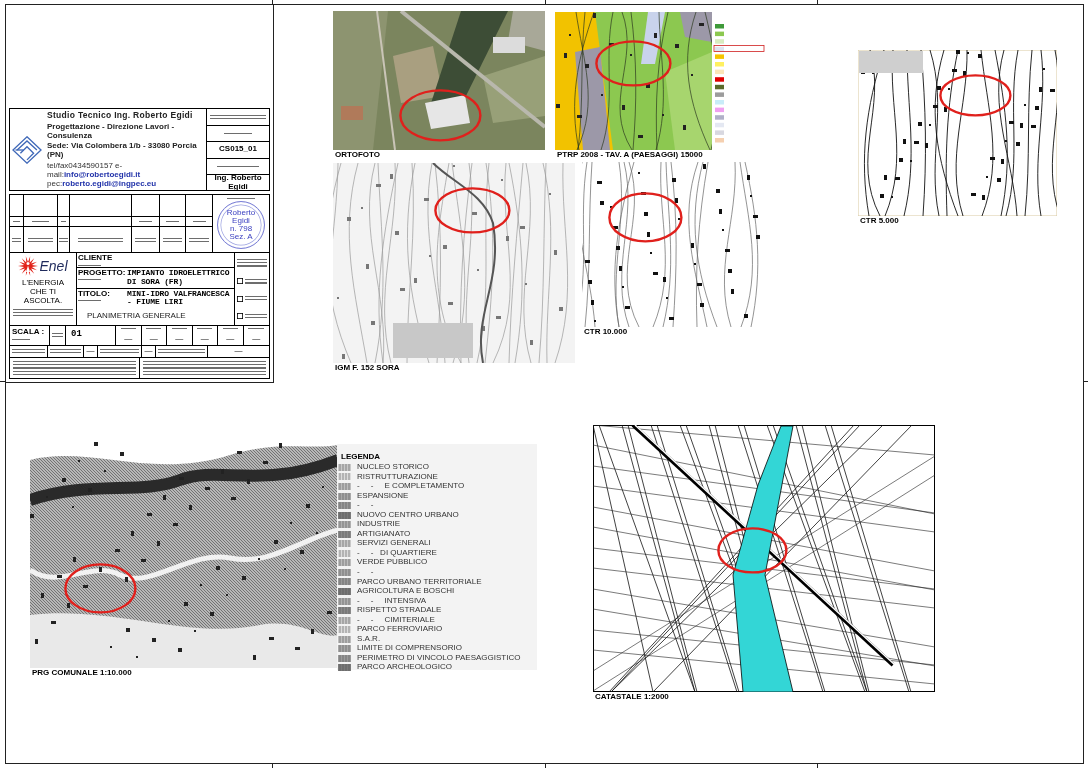 The height and width of the screenshot is (768, 1088). Describe the element at coordinates (179, 298) in the screenshot. I see `field-value: MINI-IDRO VALFRANCESCA - FIUME LIRI` at that location.